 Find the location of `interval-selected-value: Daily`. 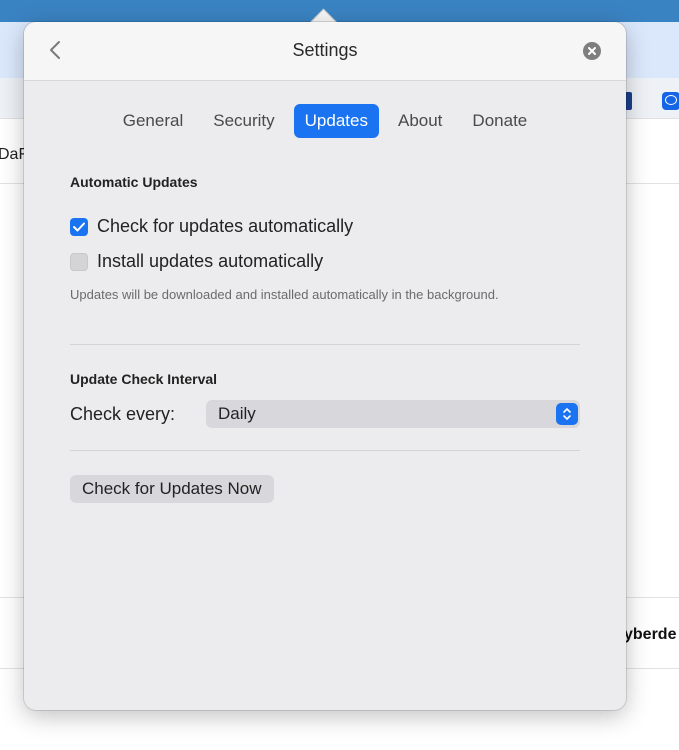

interval-selected-value: Daily is located at coordinates (237, 413).